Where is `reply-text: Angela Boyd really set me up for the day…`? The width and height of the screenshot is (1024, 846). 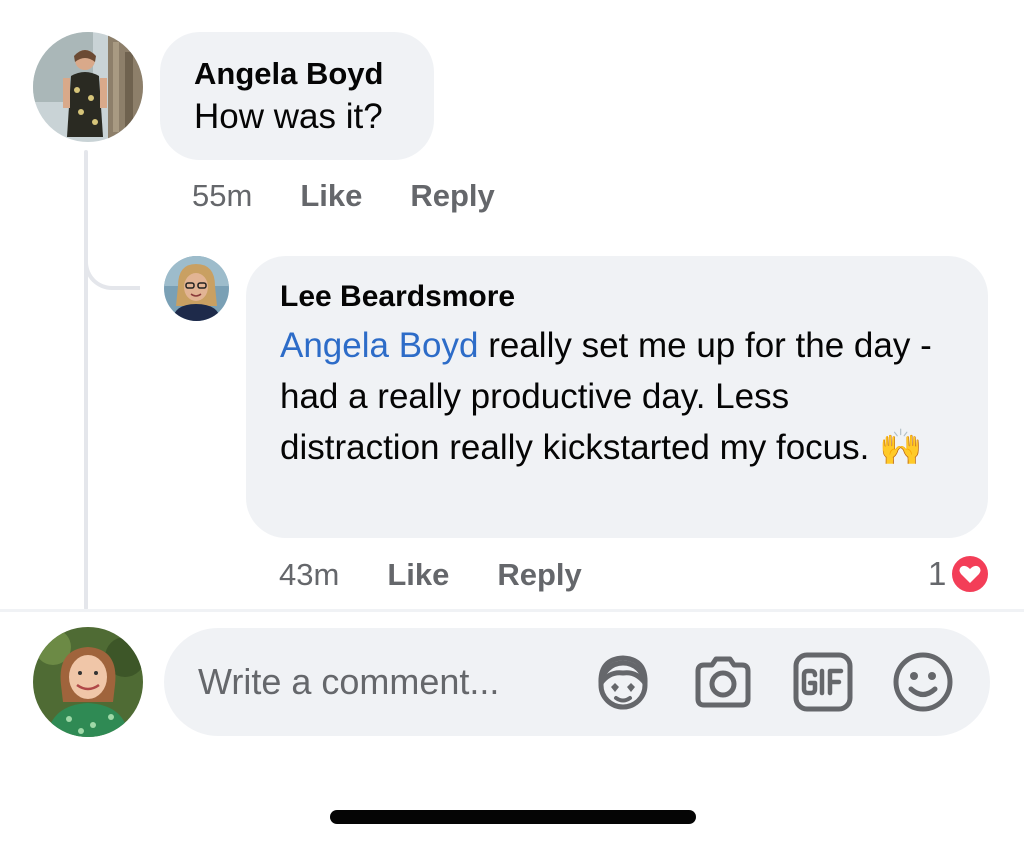 reply-text: Angela Boyd really set me up for the day… is located at coordinates (617, 396).